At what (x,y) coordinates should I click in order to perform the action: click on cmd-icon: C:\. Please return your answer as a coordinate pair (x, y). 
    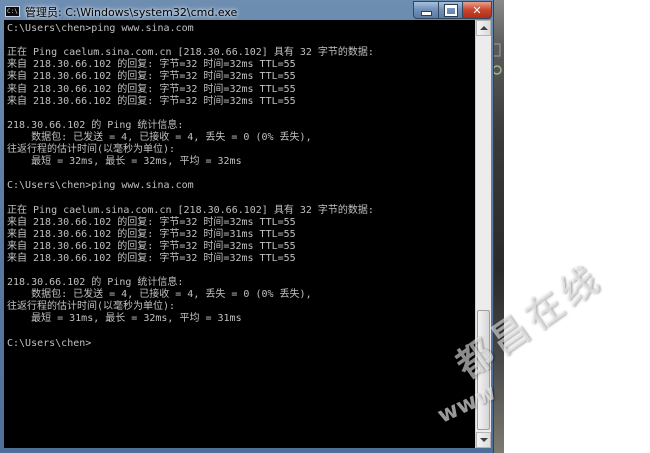
    Looking at the image, I should click on (12, 11).